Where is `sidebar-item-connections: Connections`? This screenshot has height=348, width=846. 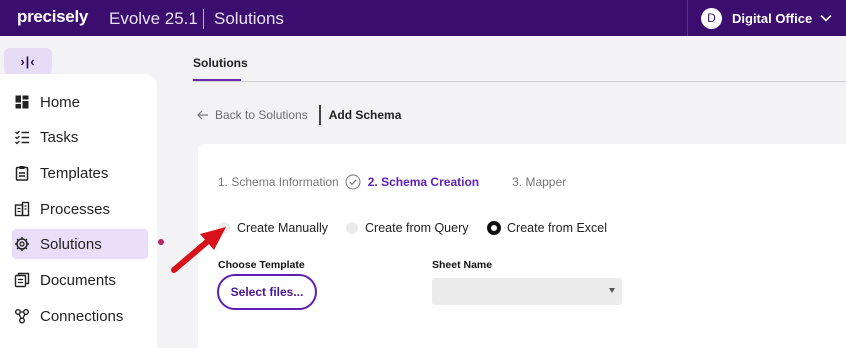
sidebar-item-connections: Connections is located at coordinates (80, 316).